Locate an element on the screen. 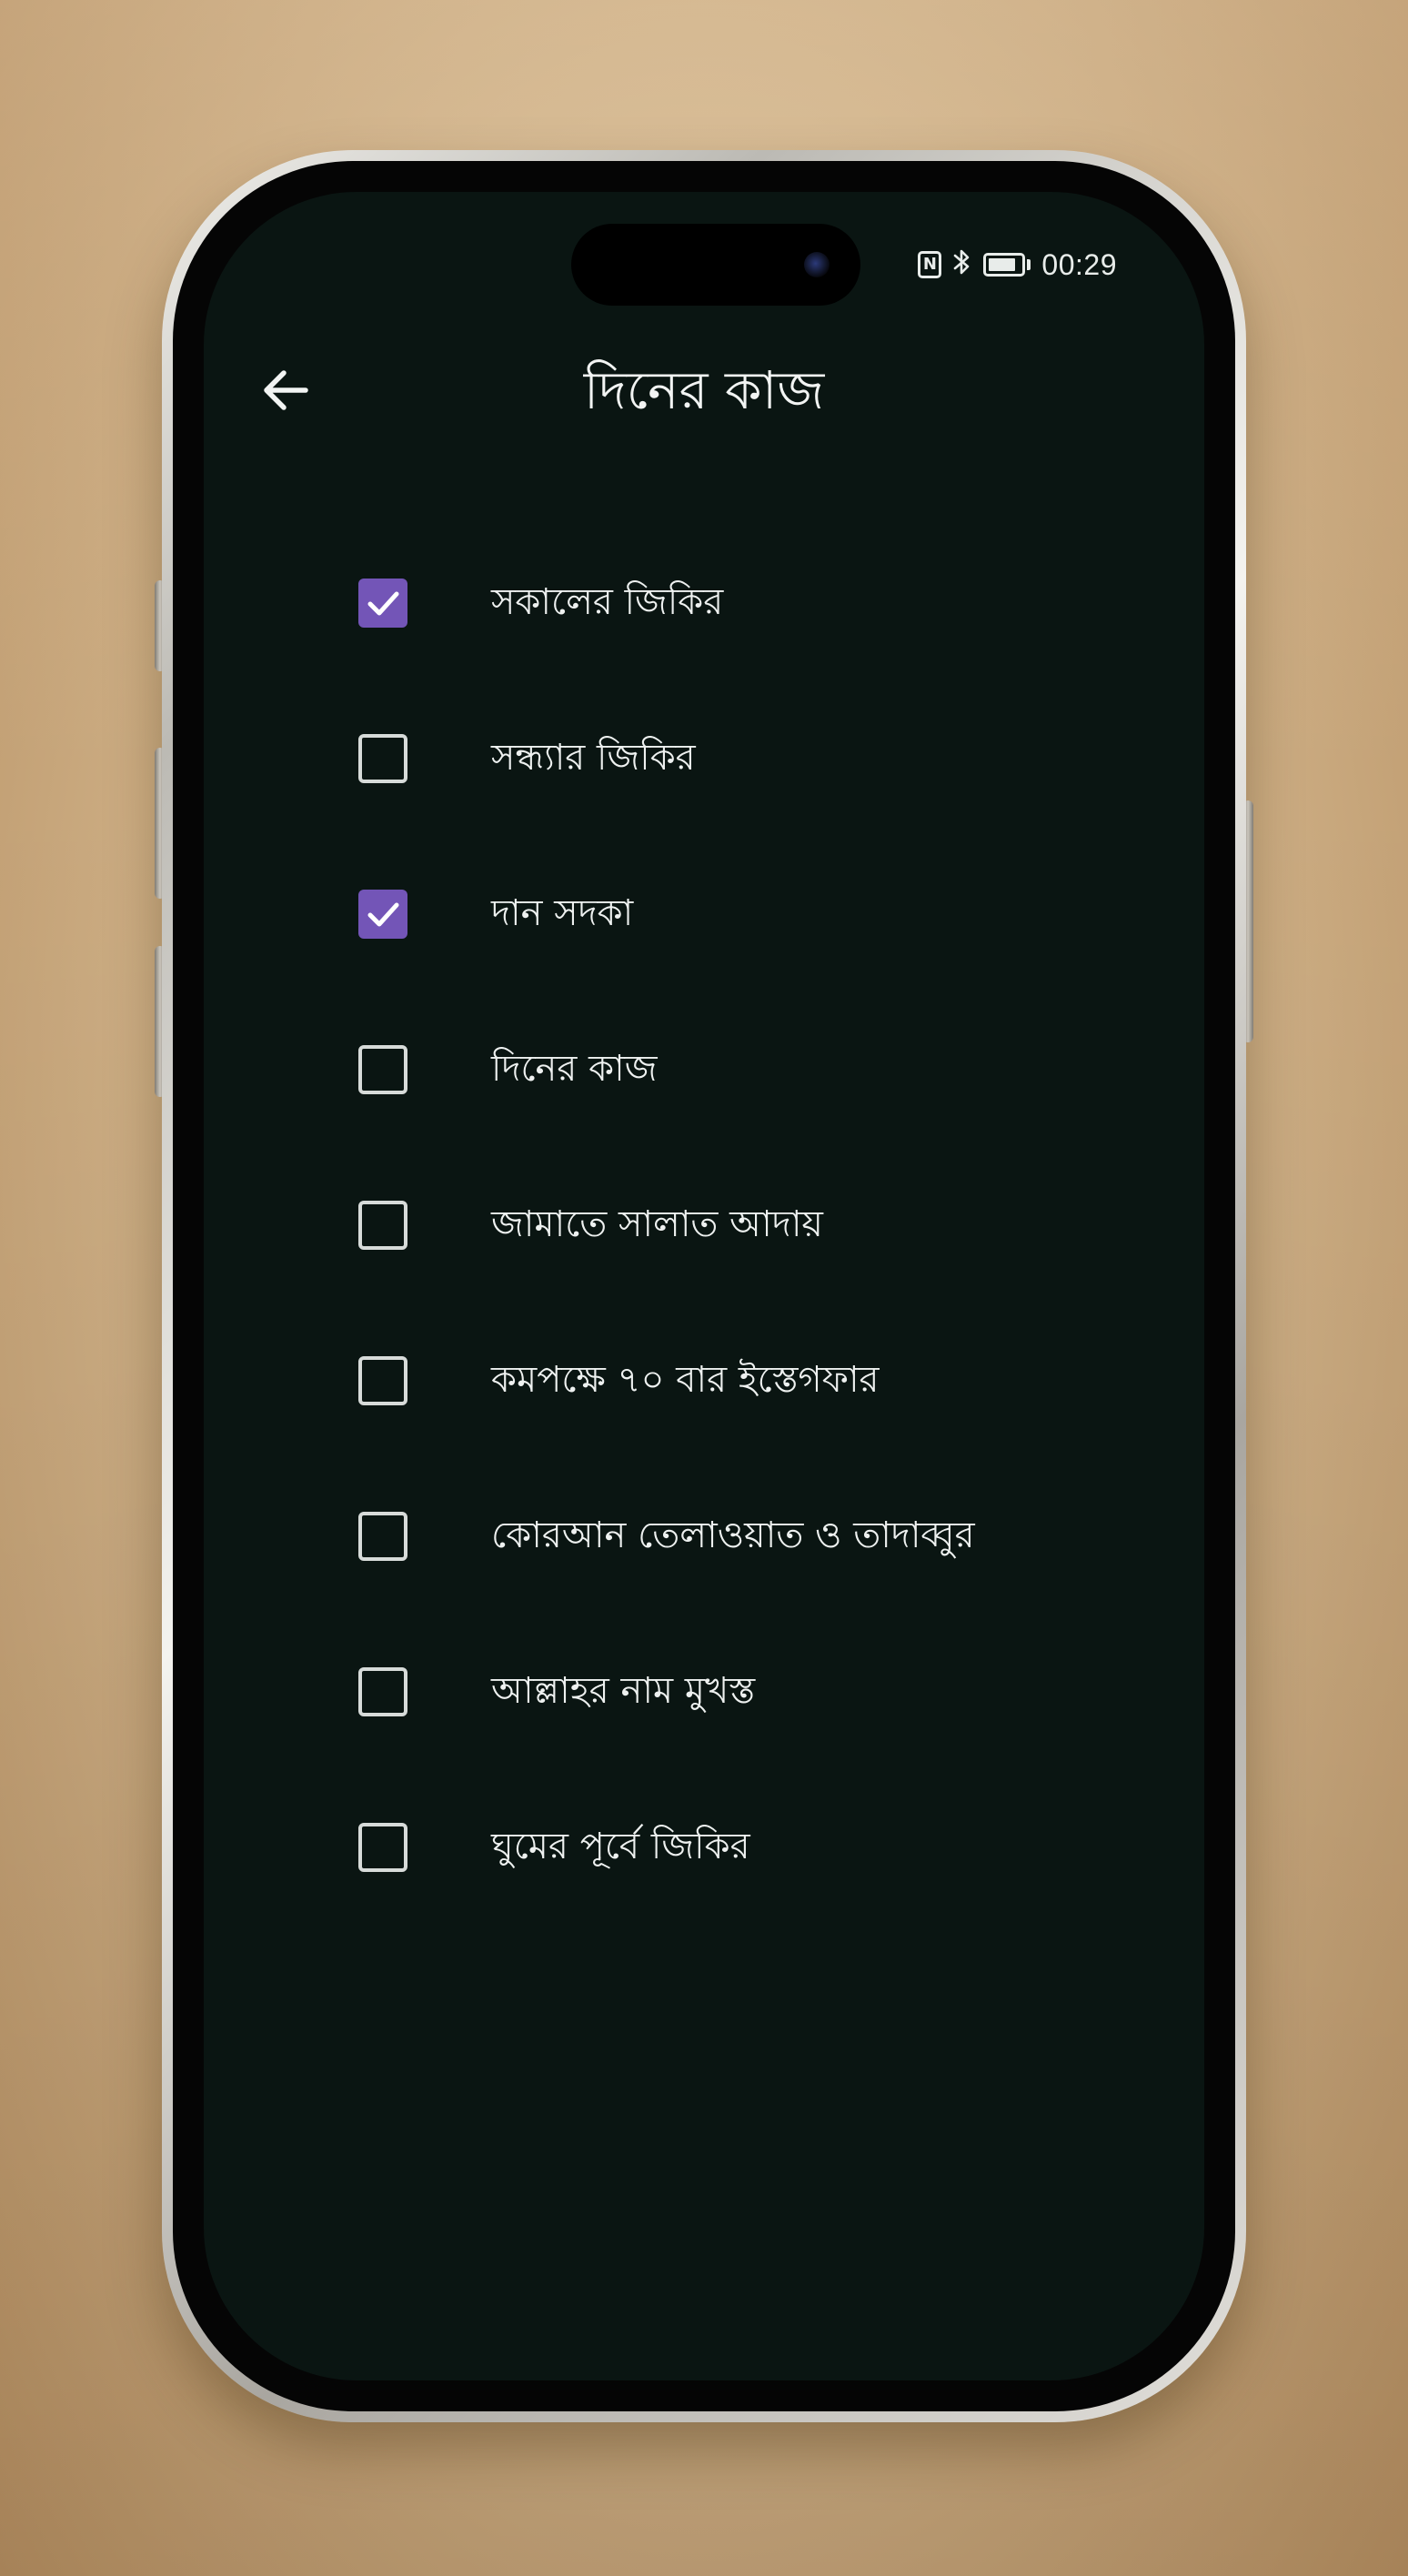  page-title: দিনের কাজ is located at coordinates (704, 390).